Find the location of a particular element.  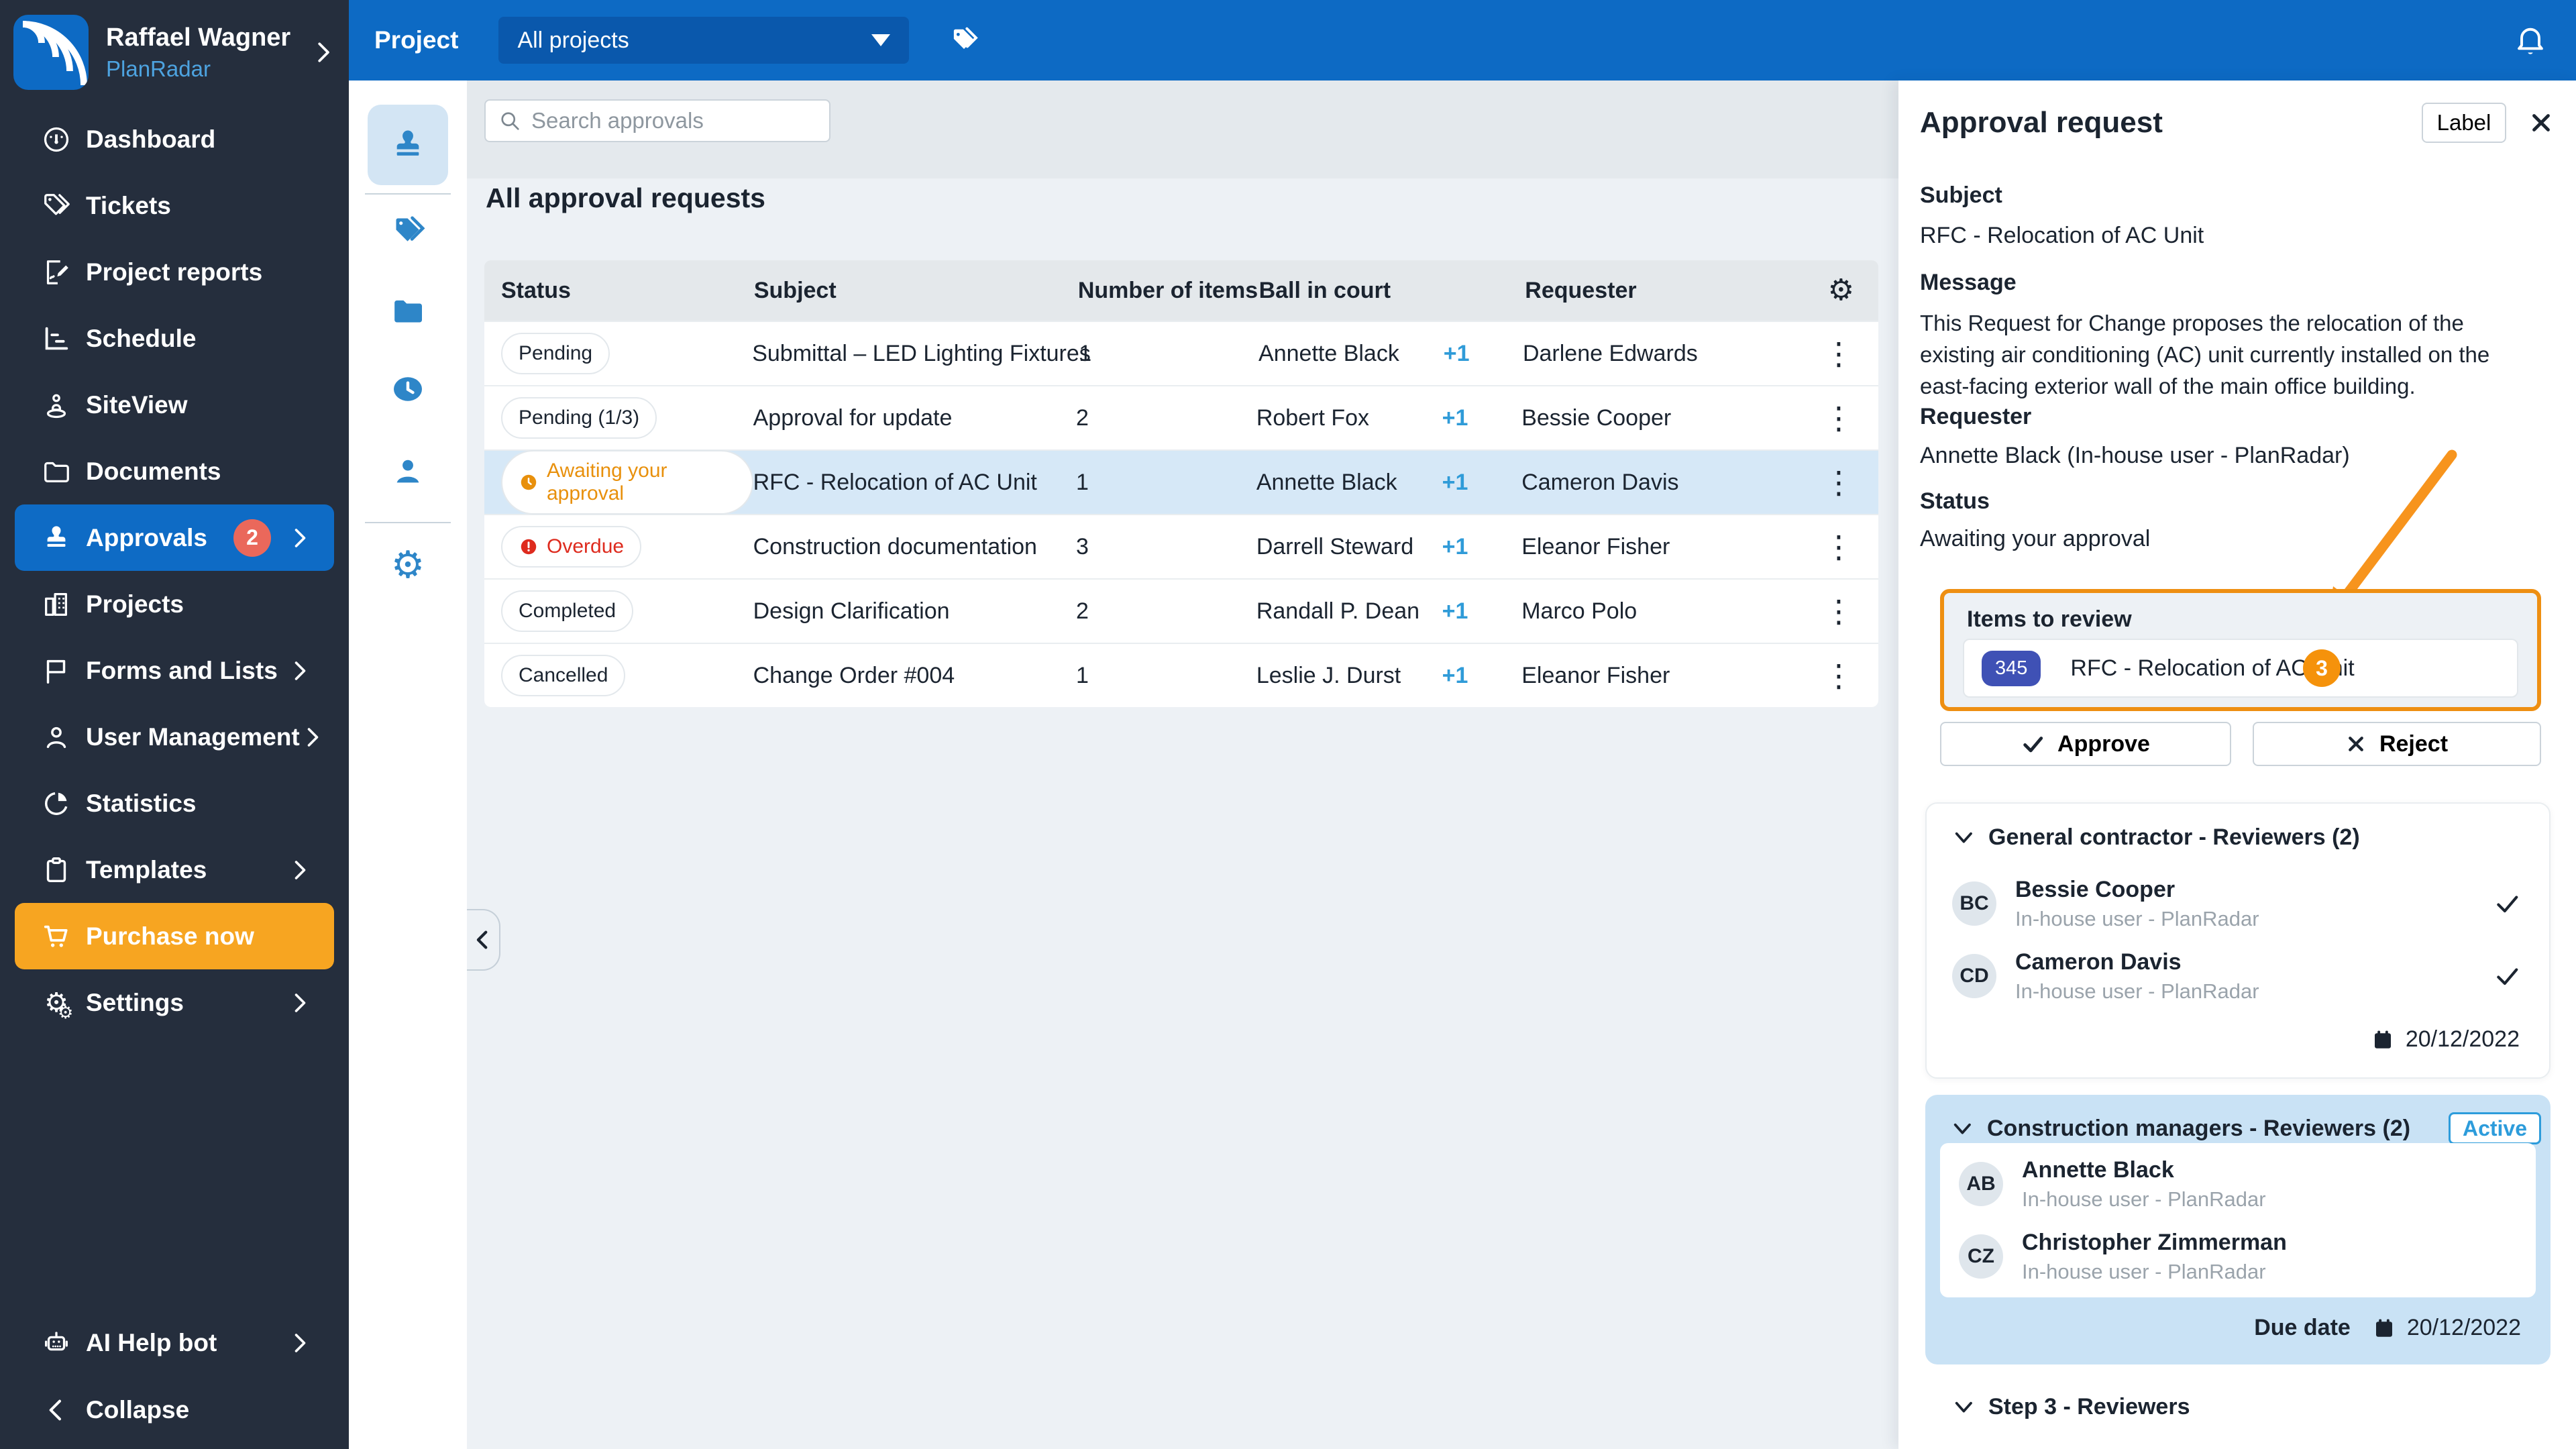

column-header-requester: Requester is located at coordinates (1676, 291).